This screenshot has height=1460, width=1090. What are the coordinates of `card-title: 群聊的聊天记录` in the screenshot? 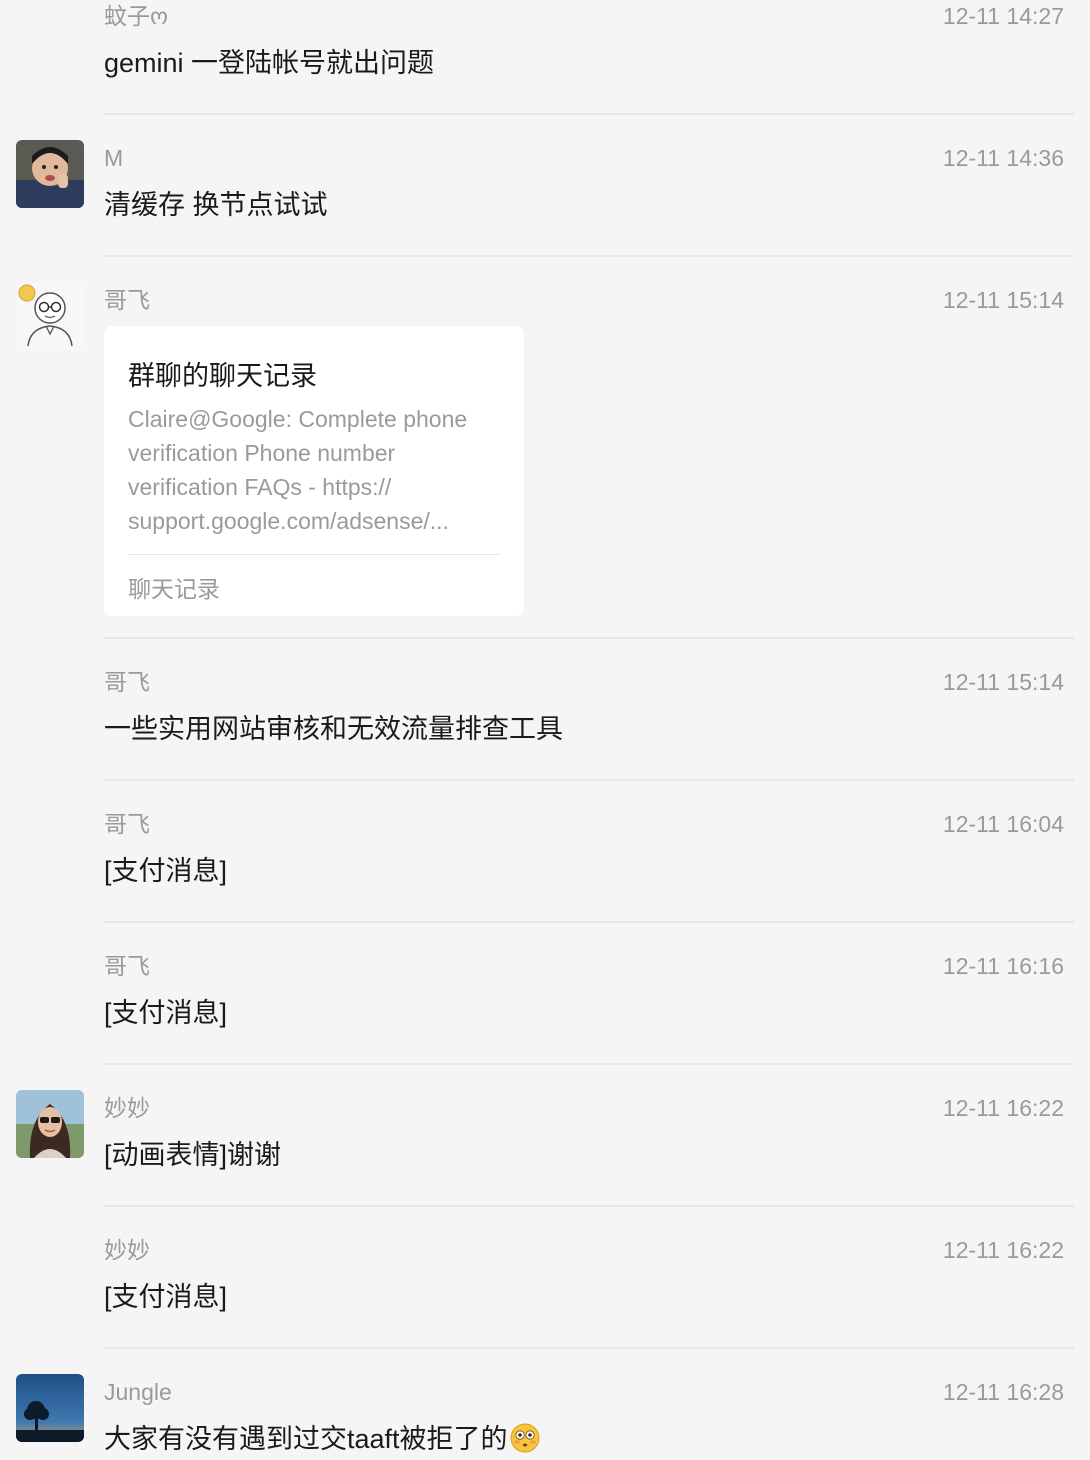 It's located at (222, 376).